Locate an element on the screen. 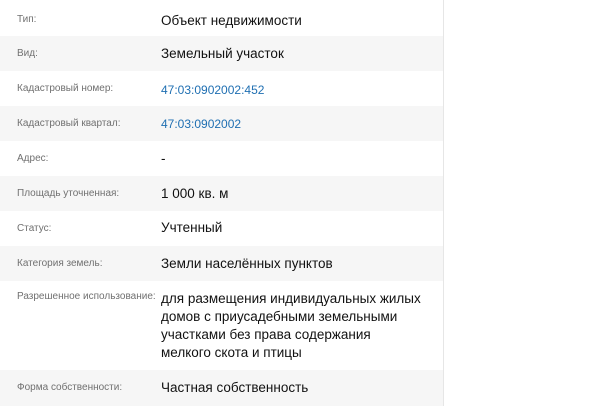 The image size is (600, 406). row-value: Земли населённых пунктов is located at coordinates (247, 263).